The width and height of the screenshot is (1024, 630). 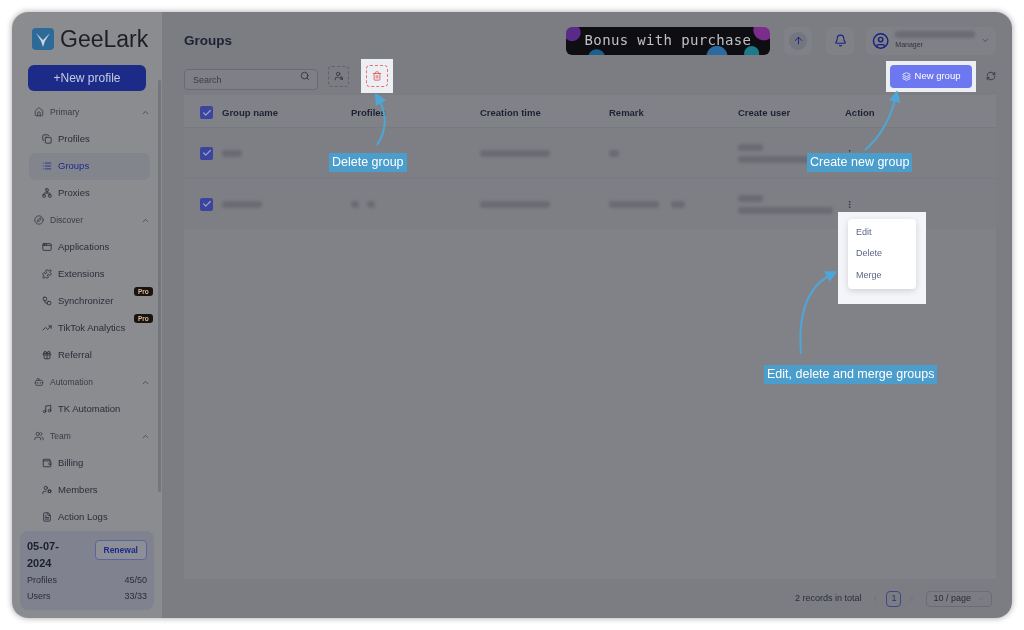 What do you see at coordinates (89, 409) in the screenshot?
I see `sidebar-item: TK Automation` at bounding box center [89, 409].